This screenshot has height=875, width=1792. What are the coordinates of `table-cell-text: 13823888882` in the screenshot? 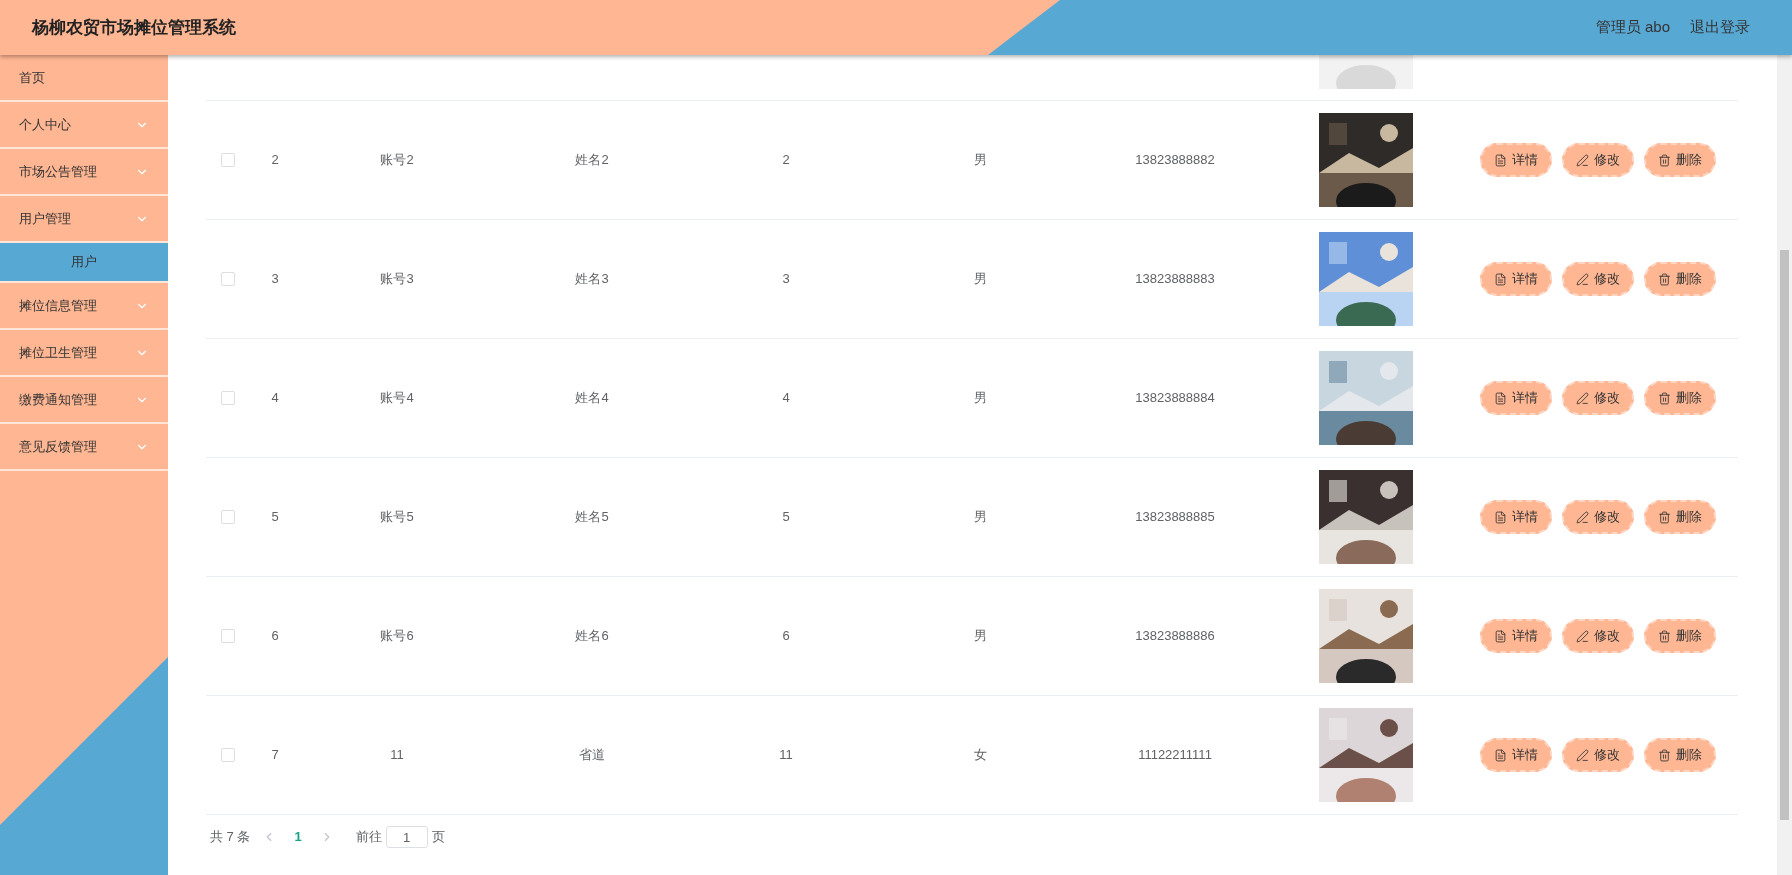 It's located at (1175, 160).